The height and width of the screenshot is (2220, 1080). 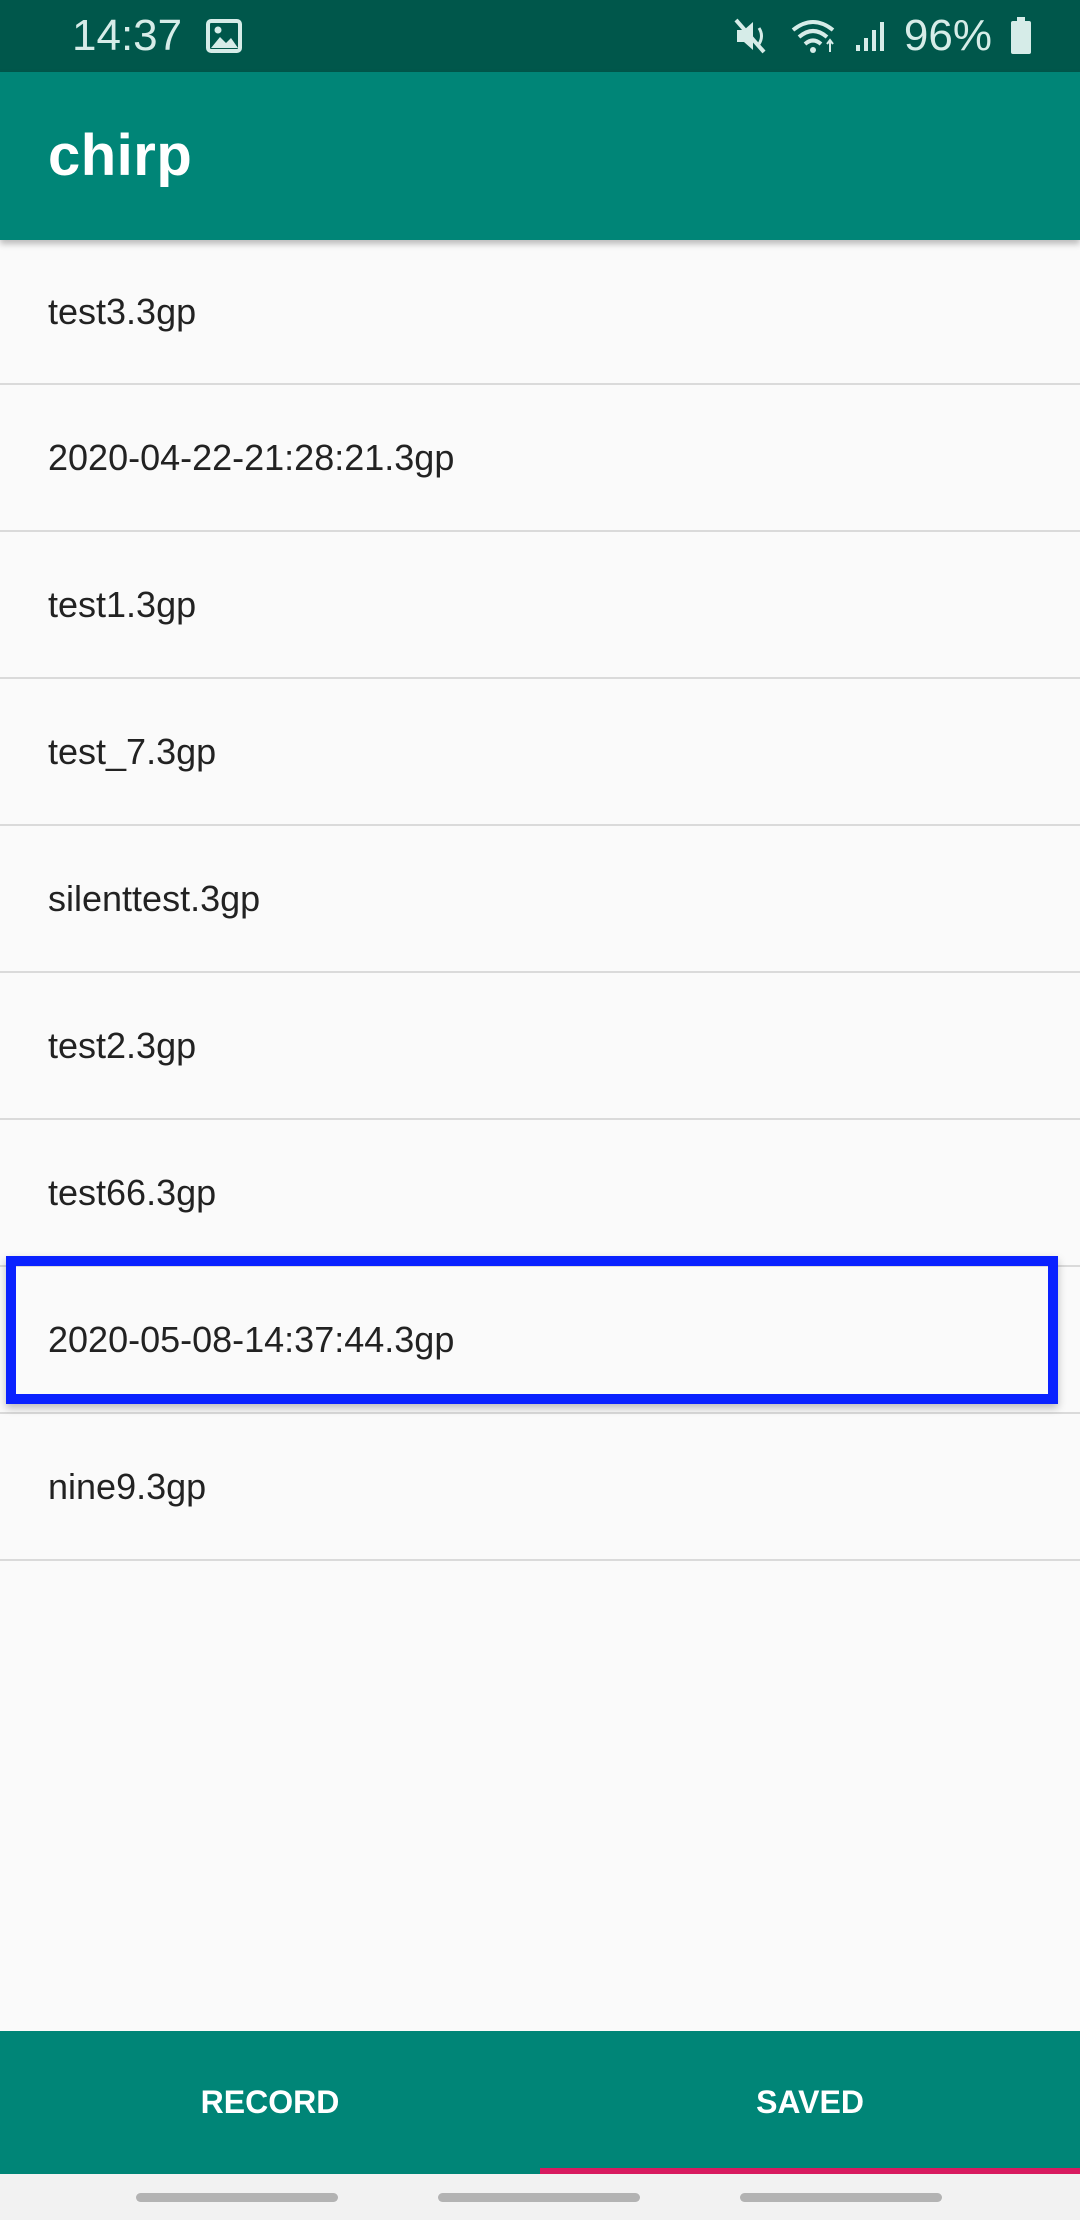 I want to click on wifi-icon, so click(x=813, y=36).